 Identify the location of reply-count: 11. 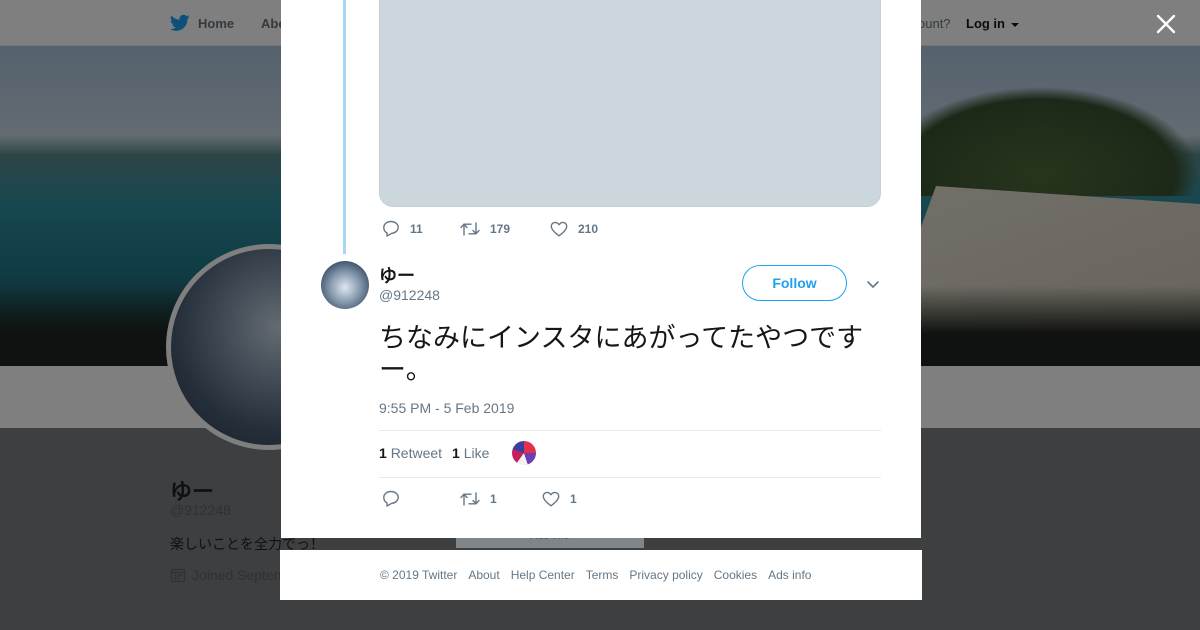
(416, 228).